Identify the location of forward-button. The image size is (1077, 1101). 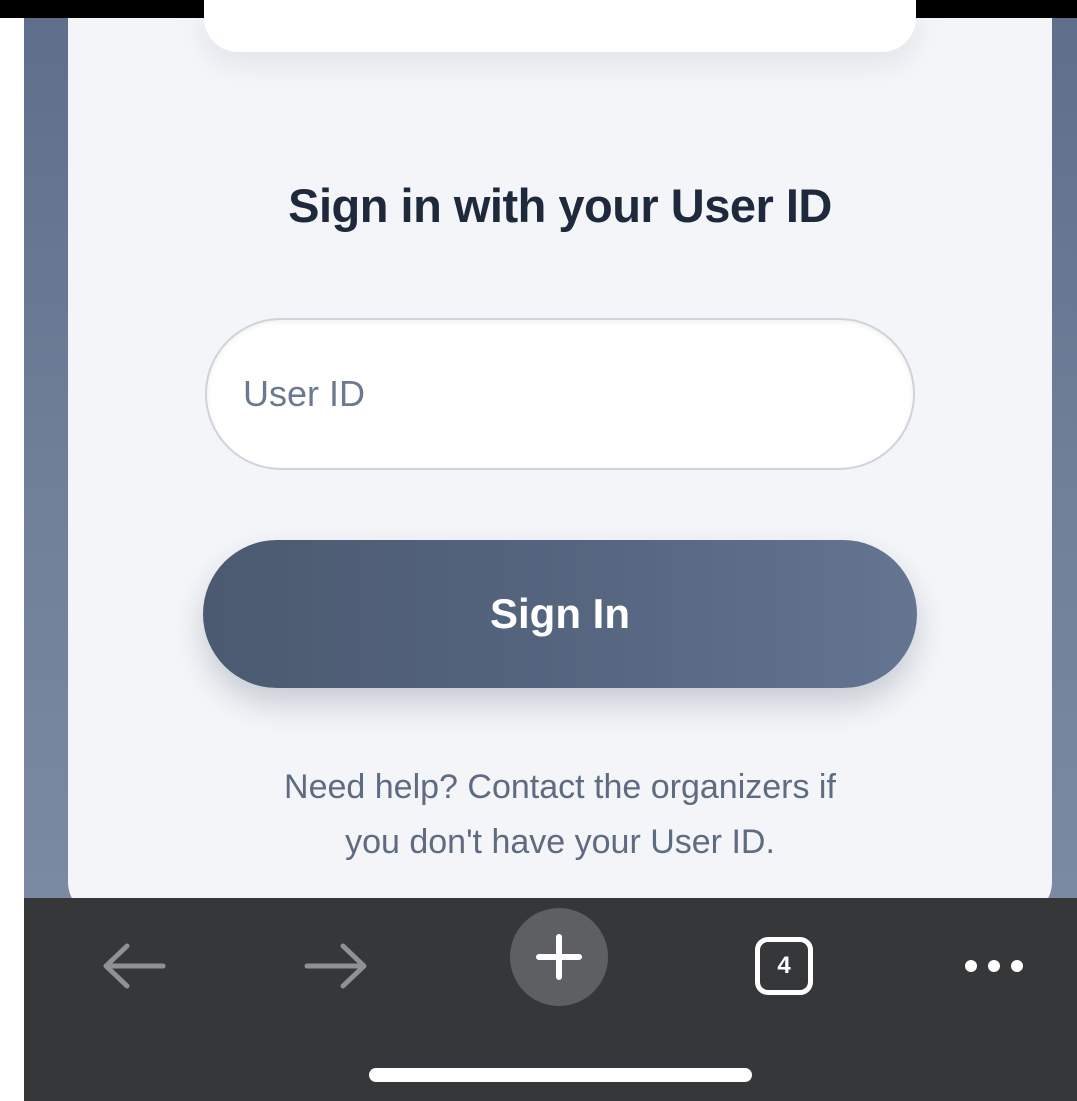
(336, 966).